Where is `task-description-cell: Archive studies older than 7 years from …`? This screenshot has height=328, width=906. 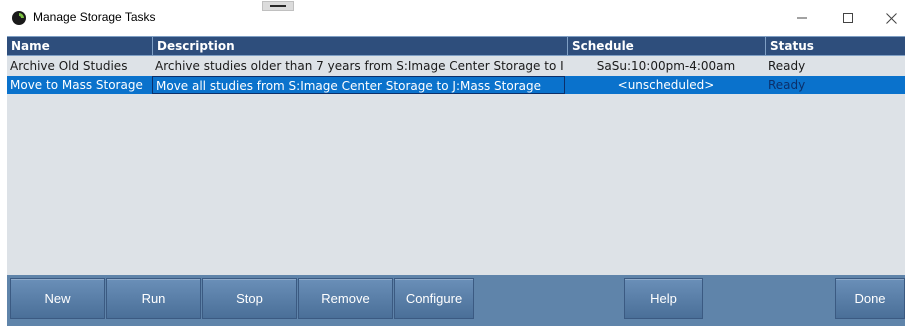 task-description-cell: Archive studies older than 7 years from … is located at coordinates (359, 66).